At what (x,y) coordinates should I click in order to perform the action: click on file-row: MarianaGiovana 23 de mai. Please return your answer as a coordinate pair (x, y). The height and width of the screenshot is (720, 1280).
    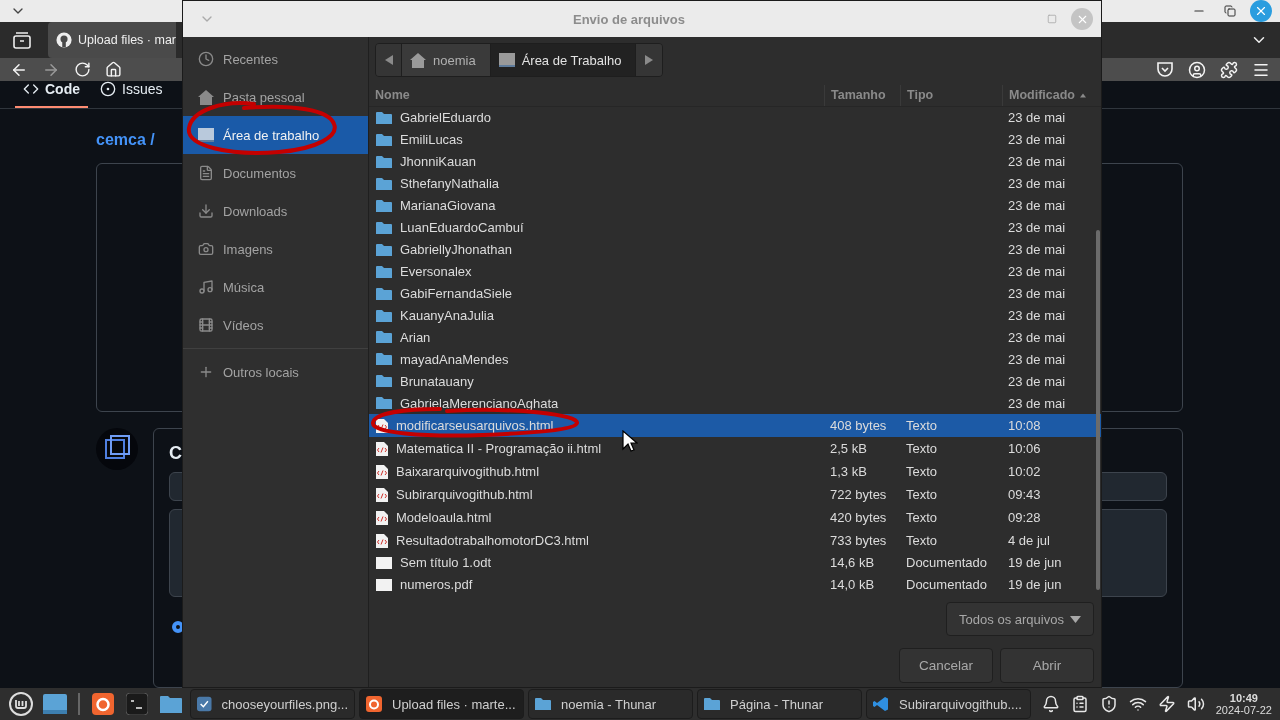
    Looking at the image, I should click on (735, 205).